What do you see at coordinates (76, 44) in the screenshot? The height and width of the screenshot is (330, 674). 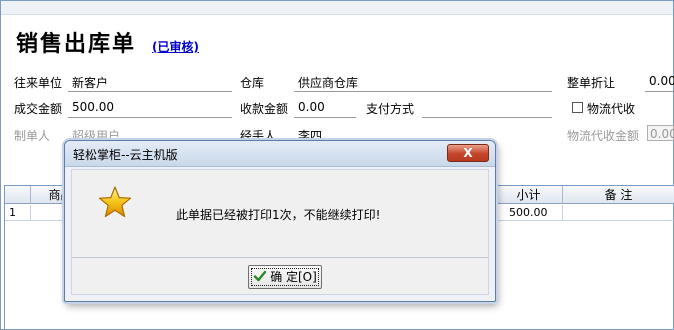 I see `page-title: 销售出库单` at bounding box center [76, 44].